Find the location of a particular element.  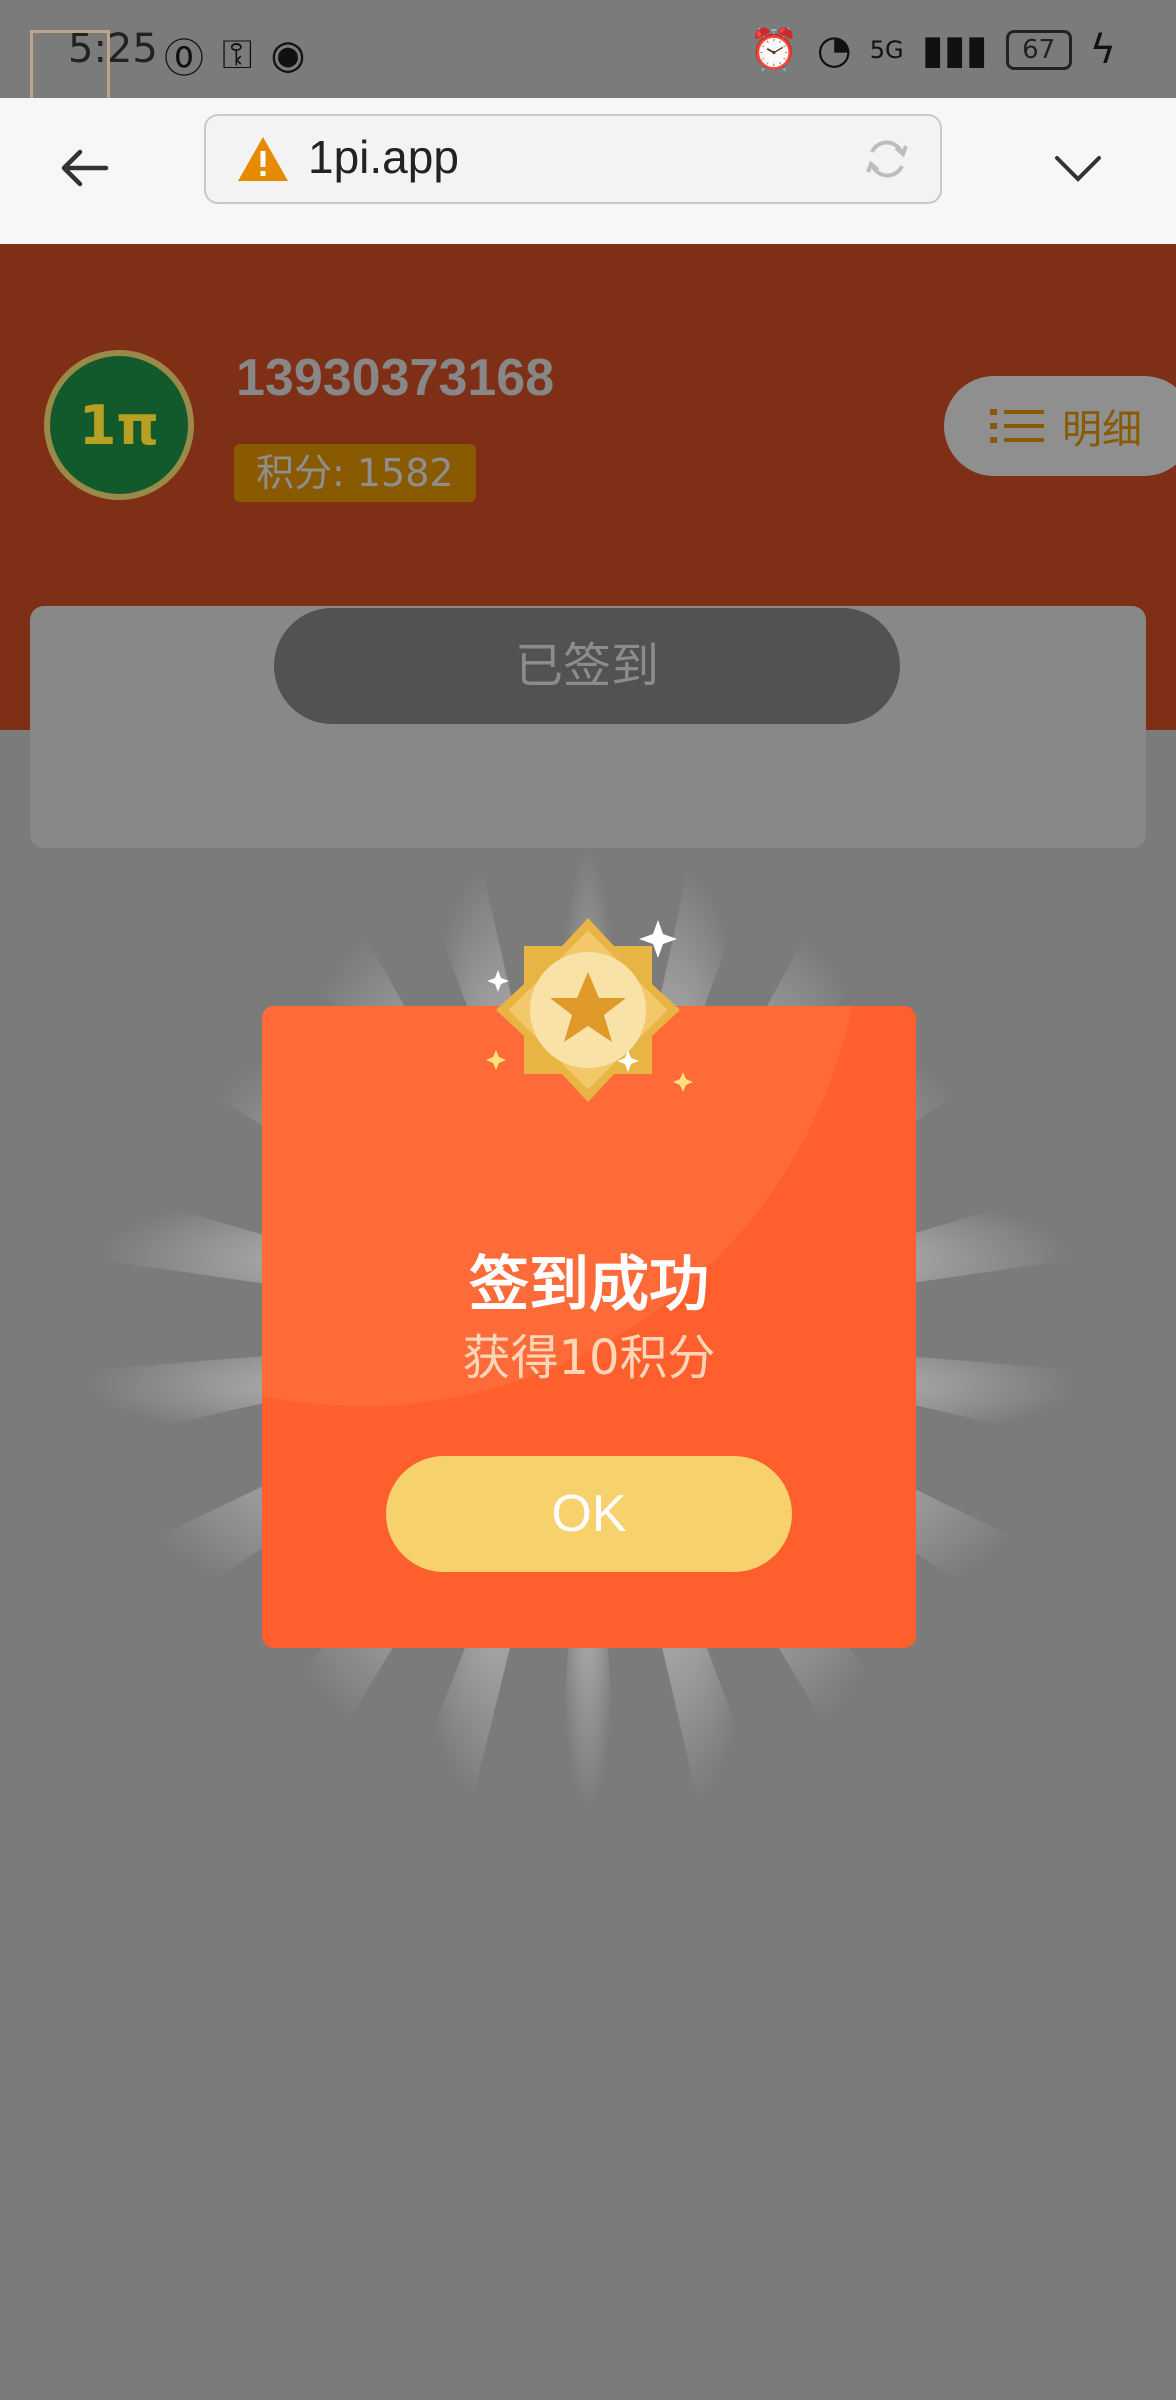

url-bar: 1pi.app is located at coordinates (573, 159).